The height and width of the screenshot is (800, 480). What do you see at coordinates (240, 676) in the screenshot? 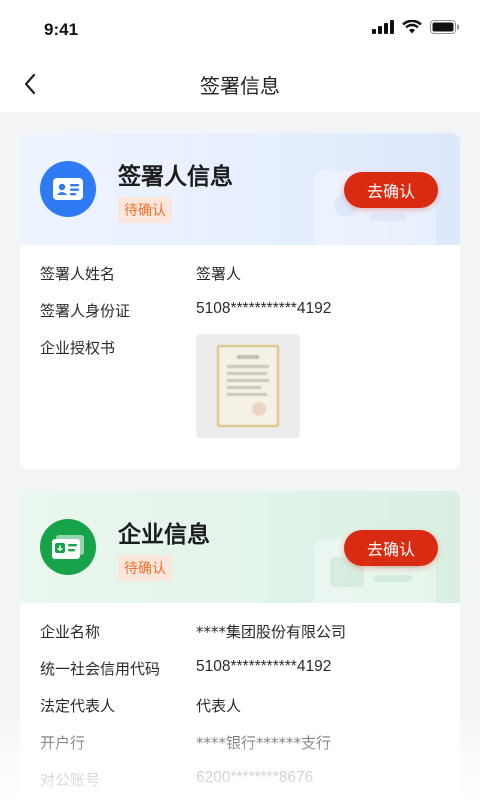
I see `info-row: 统一社会信用代码 5108***********4192` at bounding box center [240, 676].